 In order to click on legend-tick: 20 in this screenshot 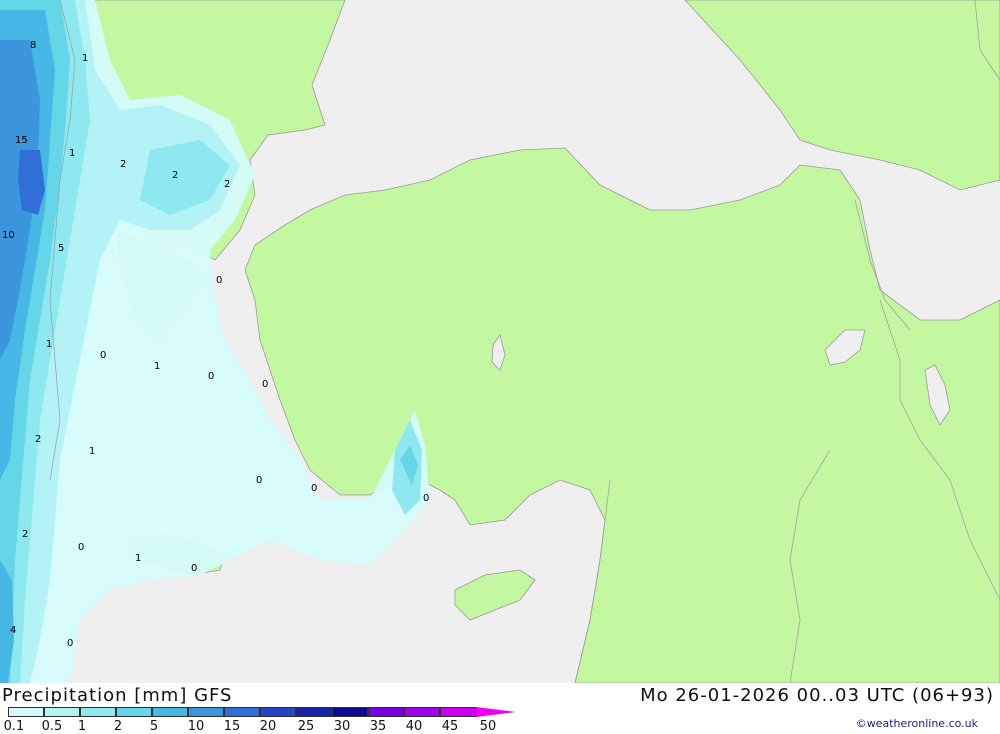, I will do `click(268, 726)`.